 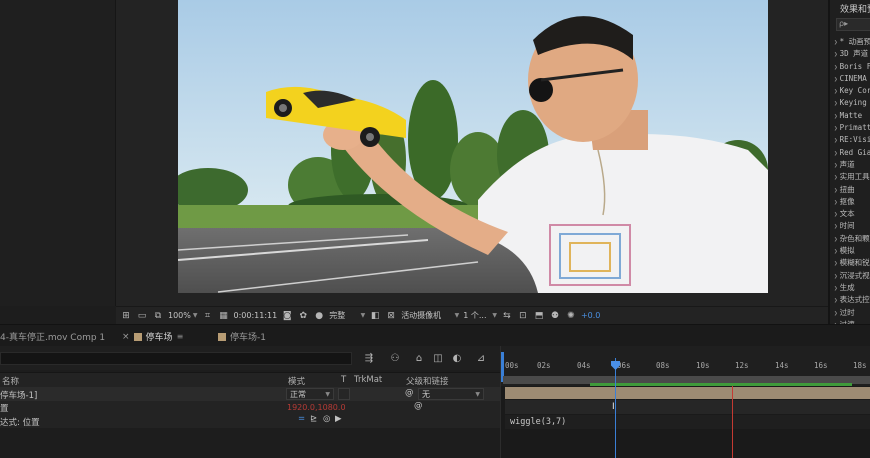 I want to click on region-of-interest-icon: ⌗, so click(x=208, y=315).